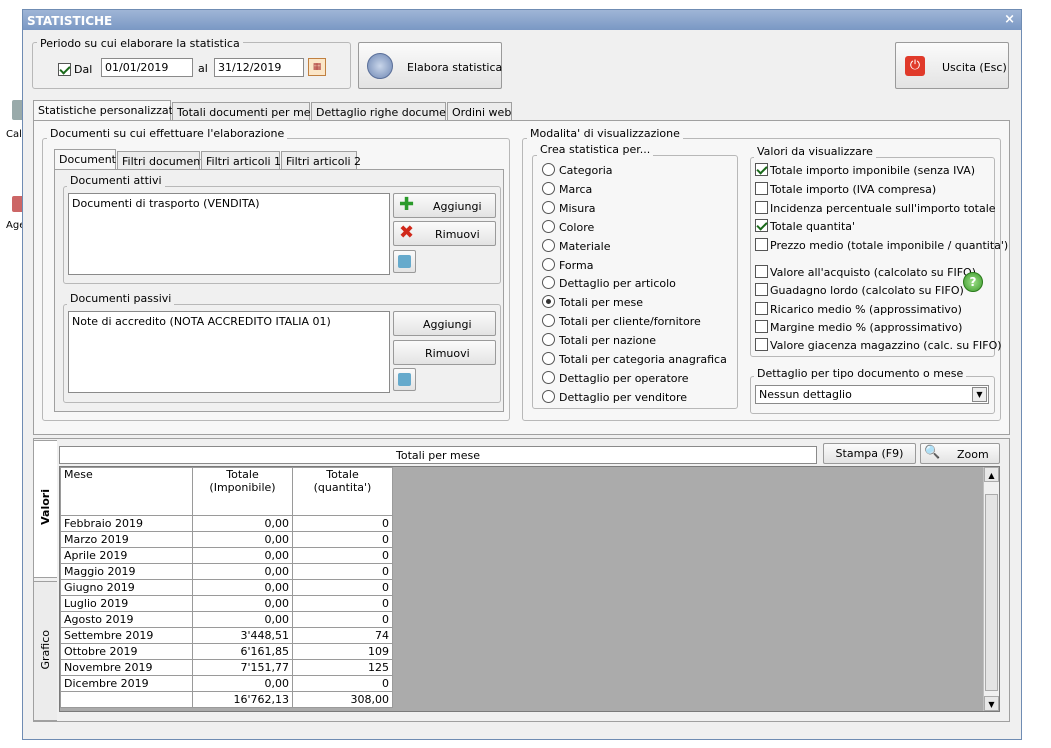 The height and width of the screenshot is (748, 1051). What do you see at coordinates (126, 555) in the screenshot?
I see `cell-mese: Aprile 2019` at bounding box center [126, 555].